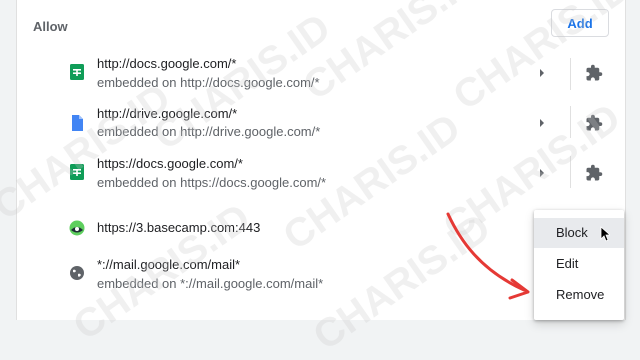  What do you see at coordinates (488, 256) in the screenshot?
I see `annotation-arrow` at bounding box center [488, 256].